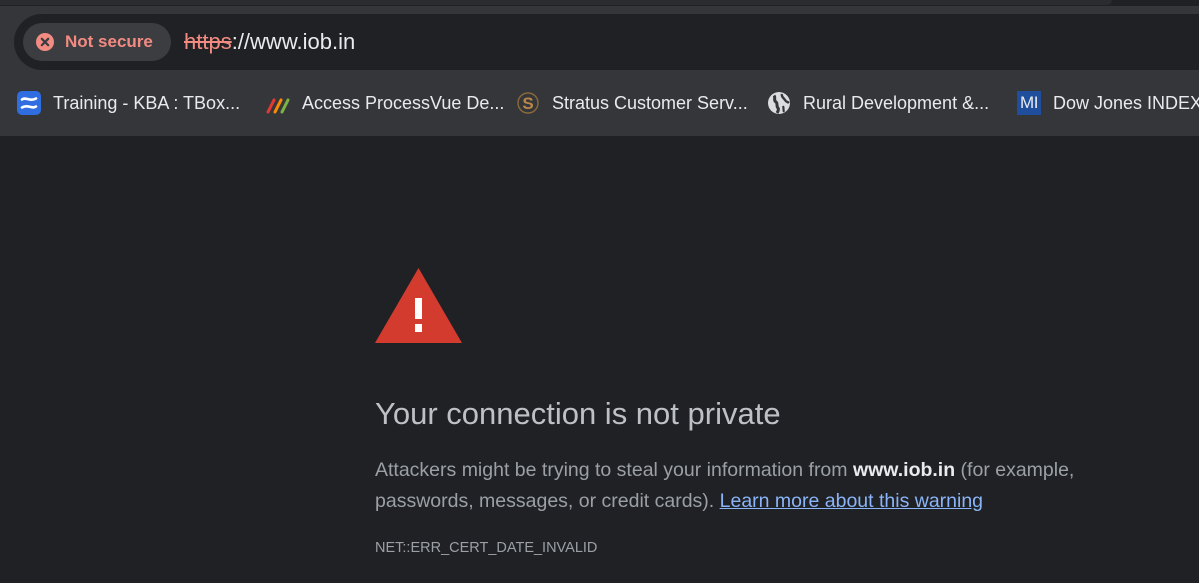  I want to click on security-status-chip: Not secure, so click(97, 42).